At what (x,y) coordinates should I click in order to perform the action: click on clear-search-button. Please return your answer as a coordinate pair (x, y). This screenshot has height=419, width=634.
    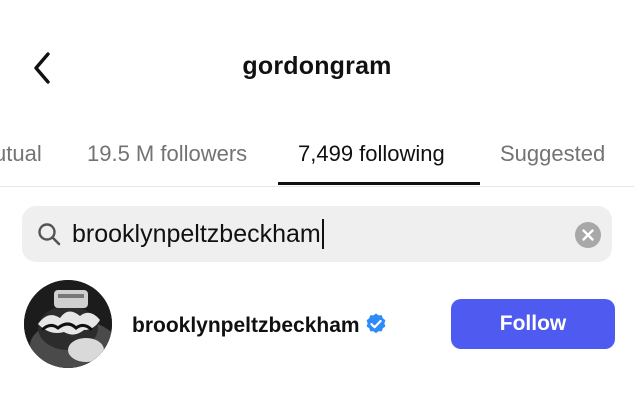
    Looking at the image, I should click on (588, 235).